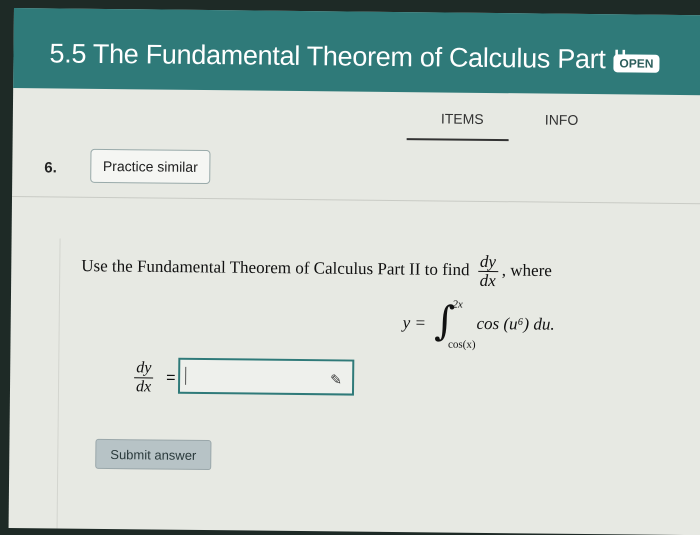 Image resolution: width=700 pixels, height=535 pixels. Describe the element at coordinates (50, 168) in the screenshot. I see `question-number: 6.` at that location.